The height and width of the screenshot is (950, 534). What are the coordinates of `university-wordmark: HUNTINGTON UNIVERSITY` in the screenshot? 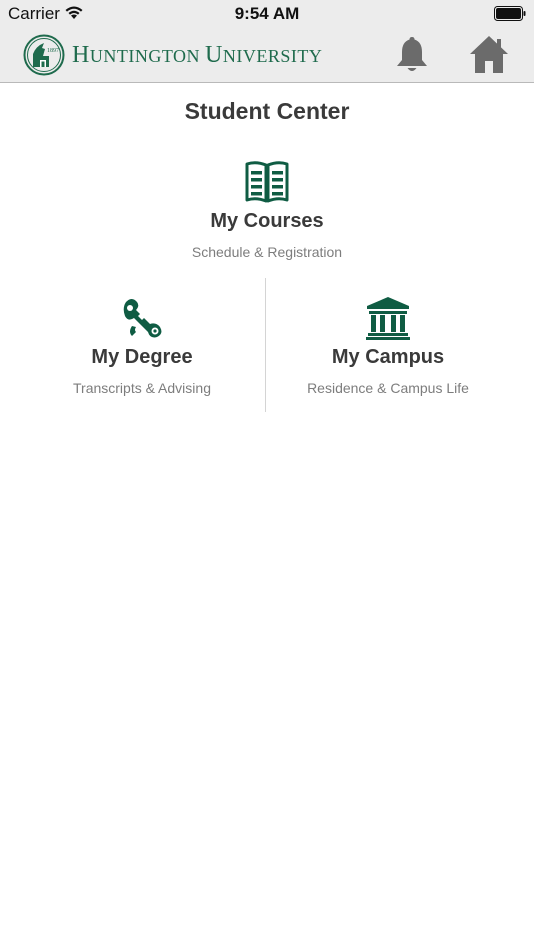 It's located at (197, 55).